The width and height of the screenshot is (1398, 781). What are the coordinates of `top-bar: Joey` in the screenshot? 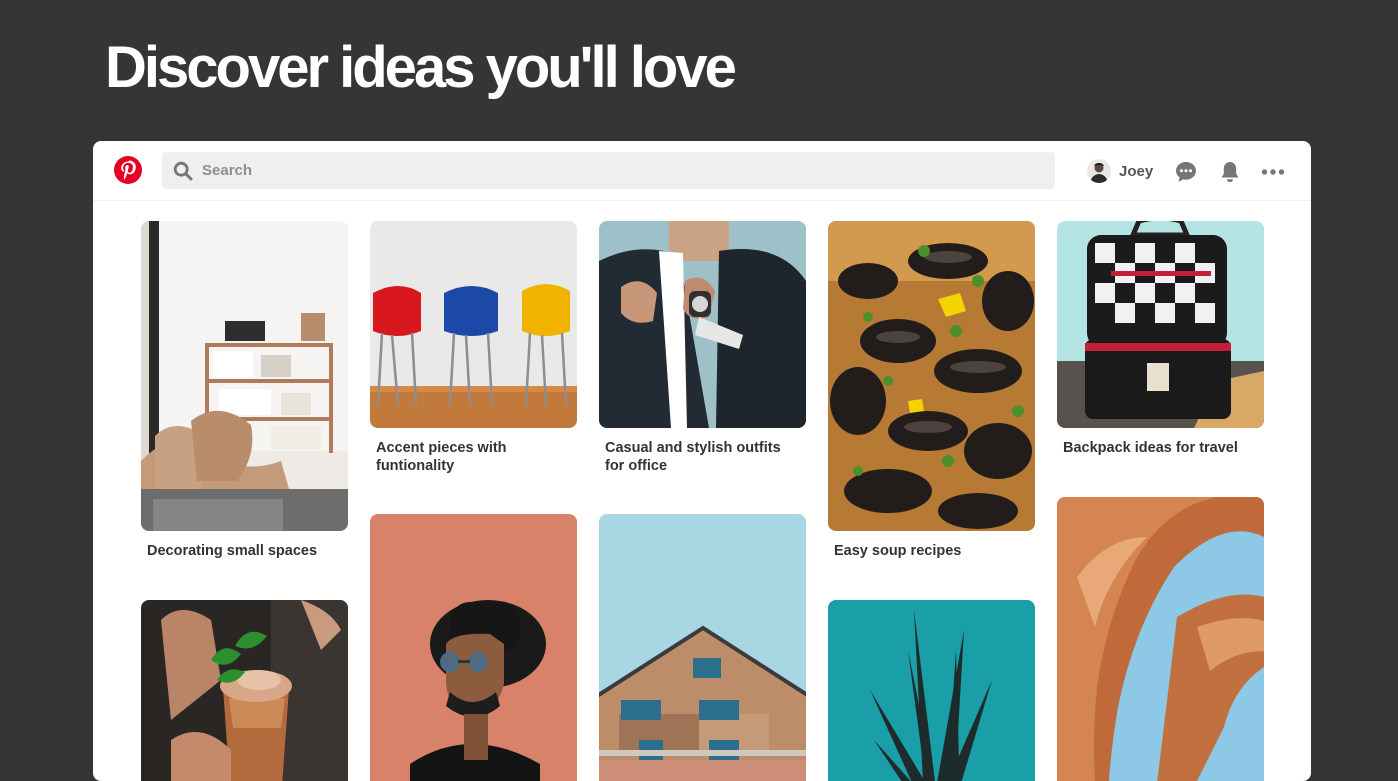 It's located at (702, 171).